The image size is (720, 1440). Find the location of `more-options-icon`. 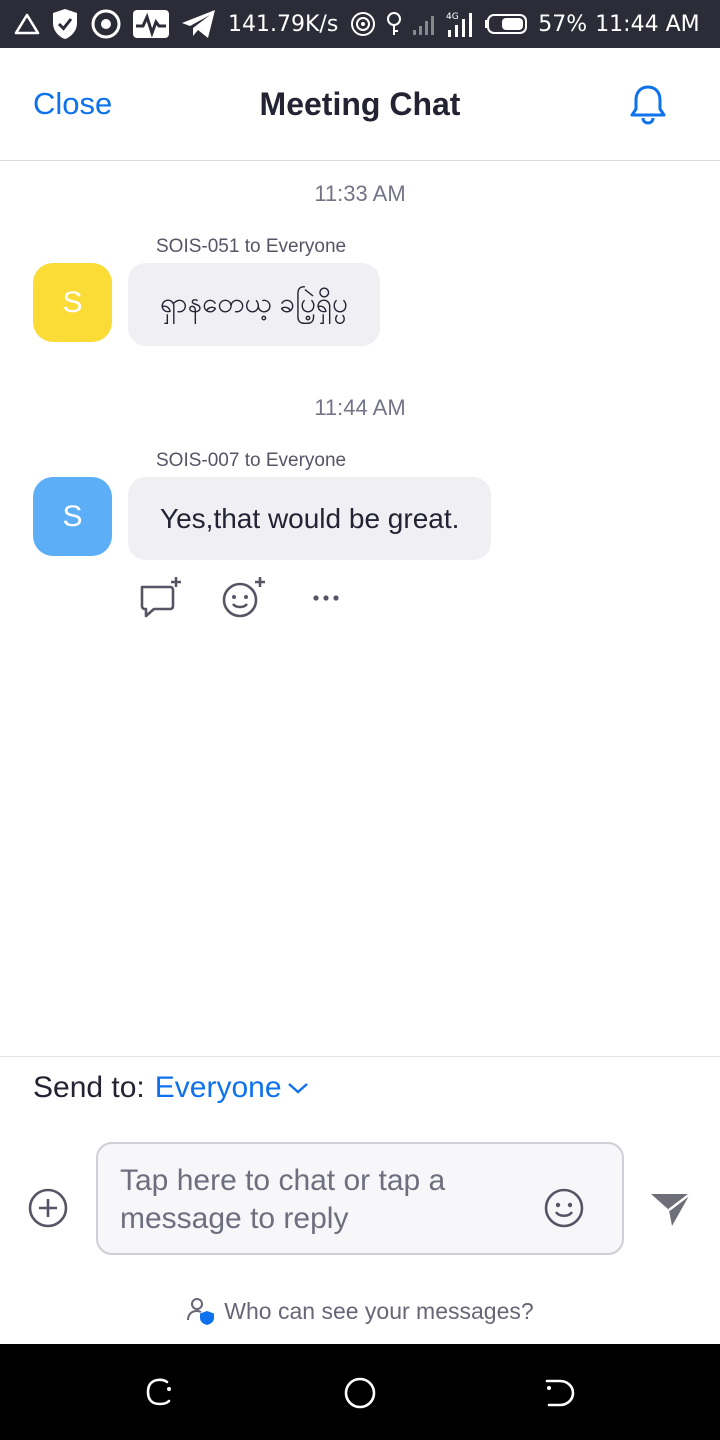

more-options-icon is located at coordinates (328, 598).